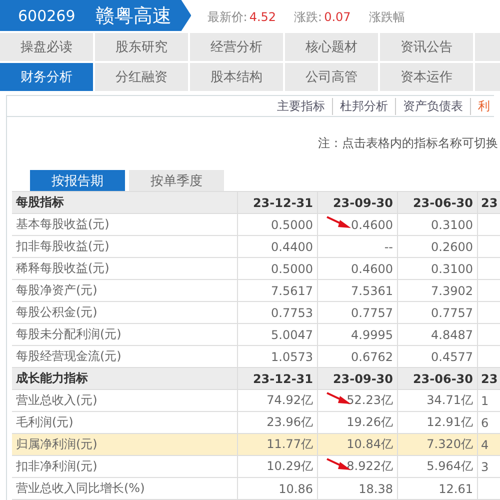 The height and width of the screenshot is (500, 500). Describe the element at coordinates (236, 47) in the screenshot. I see `nav-tab: 经营分析` at that location.